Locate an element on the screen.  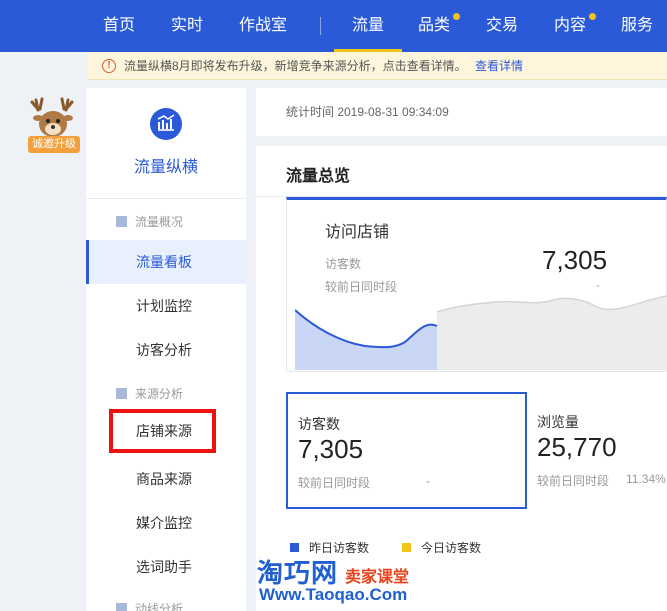
highlight-annotation-box is located at coordinates (162, 431).